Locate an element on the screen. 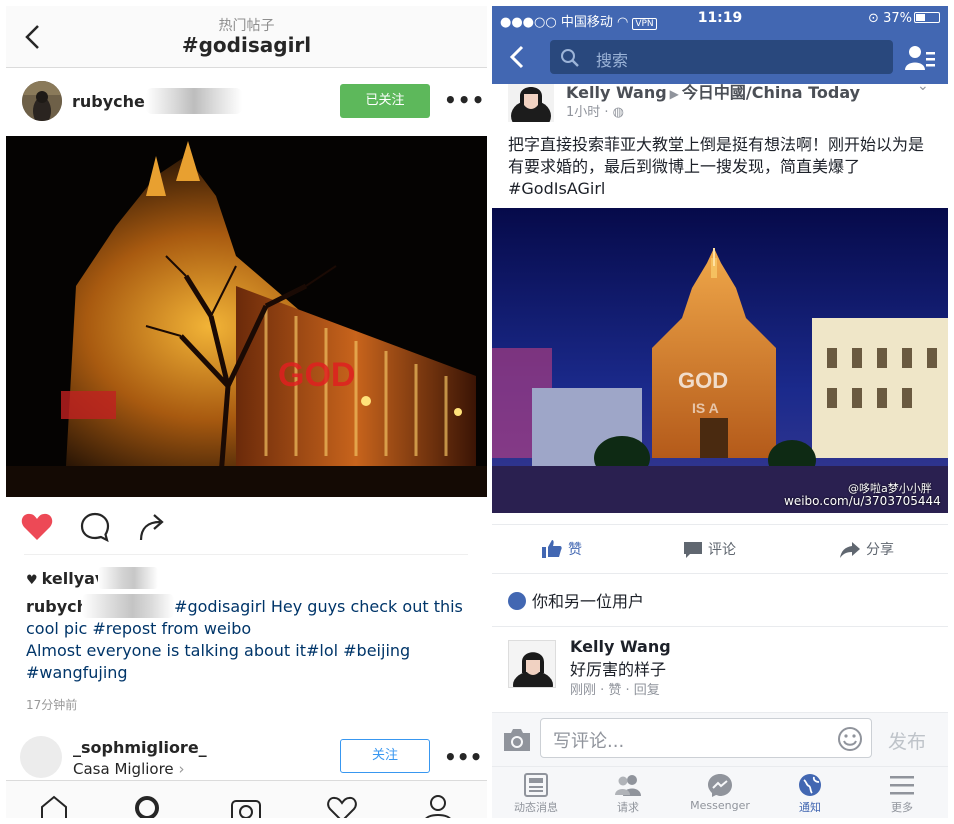  back-chevron-icon is located at coordinates (517, 57).